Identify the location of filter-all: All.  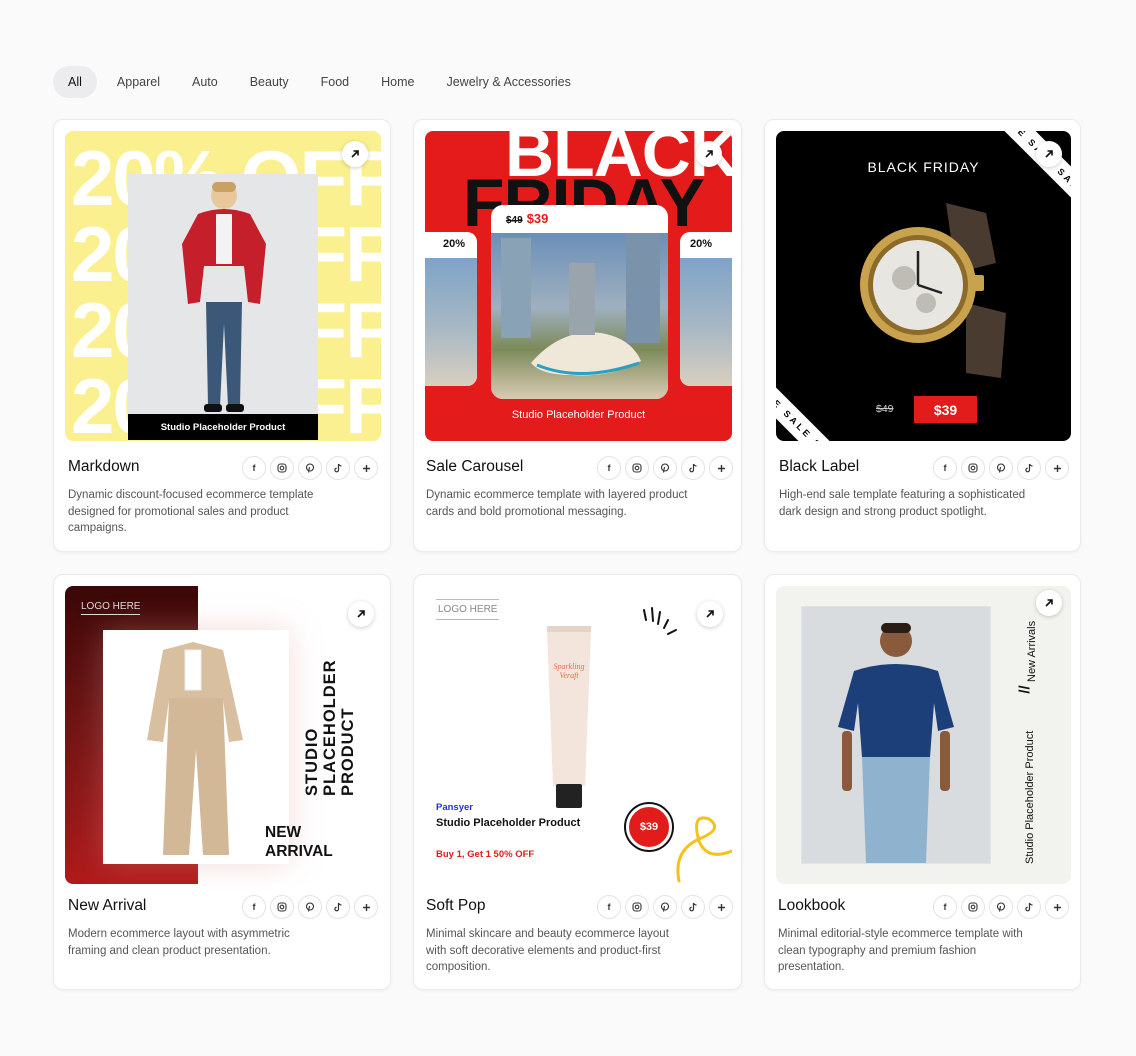
(75, 82).